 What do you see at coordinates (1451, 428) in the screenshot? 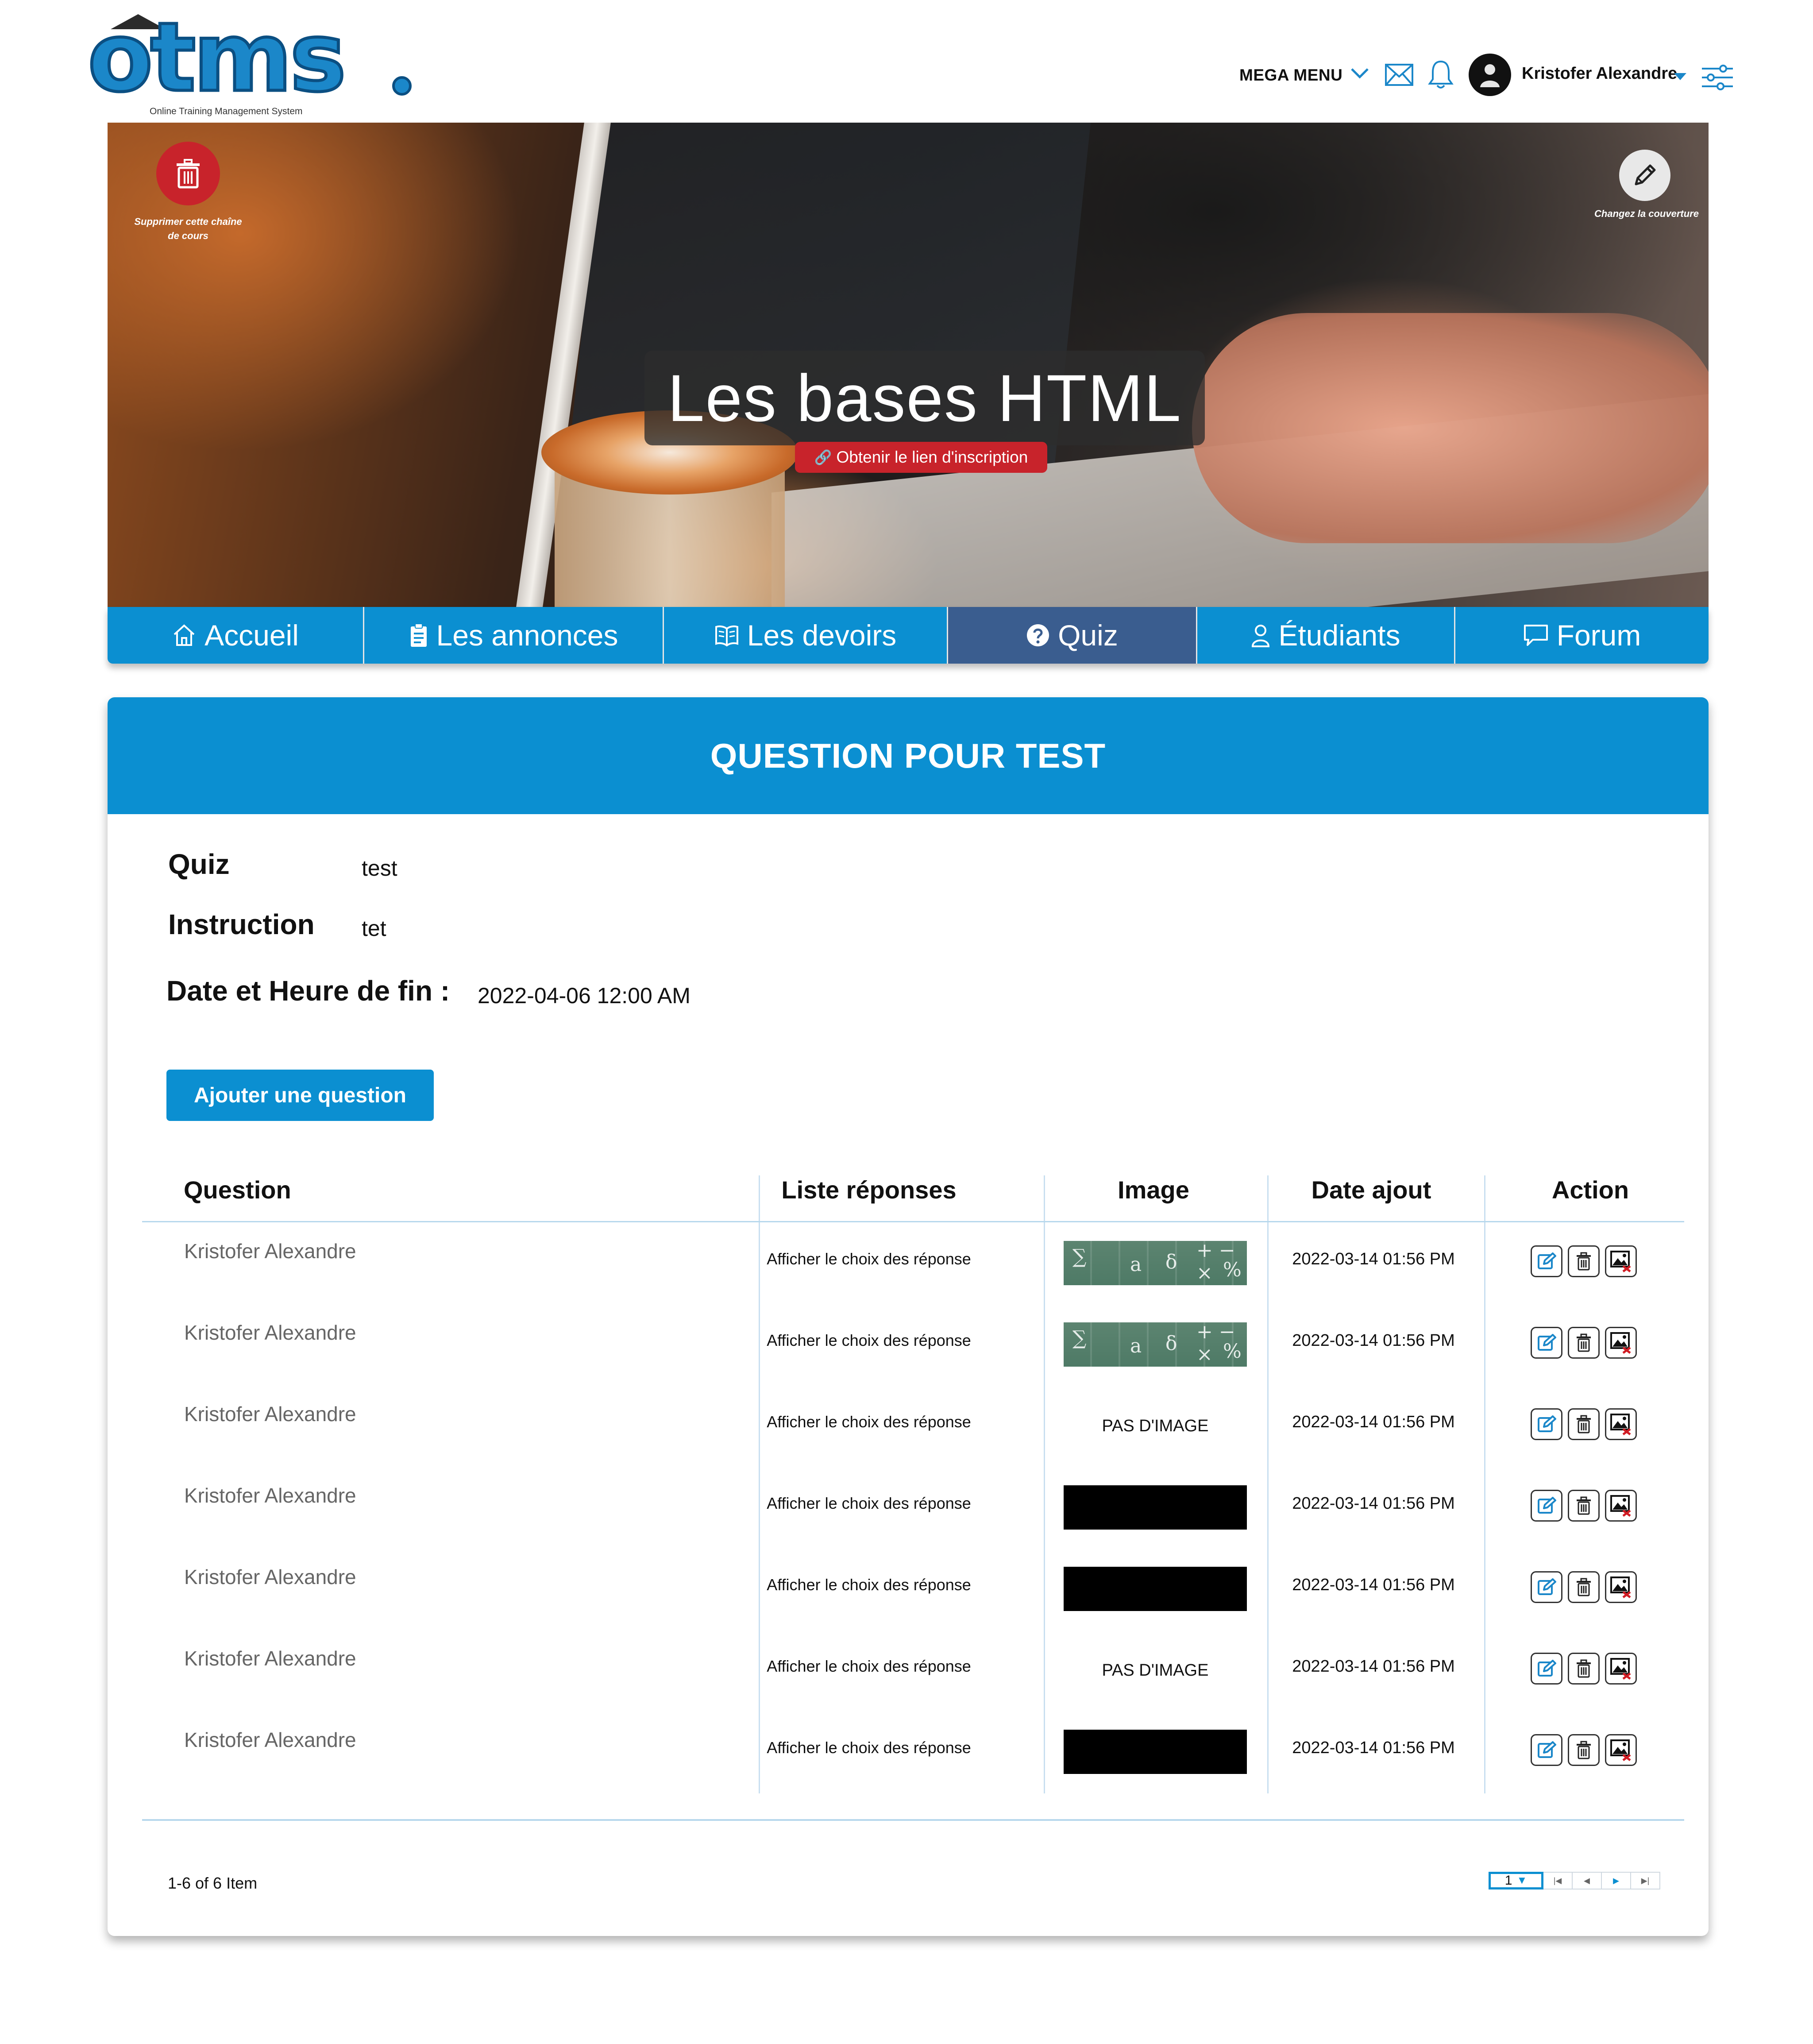
I see `cover-hand` at bounding box center [1451, 428].